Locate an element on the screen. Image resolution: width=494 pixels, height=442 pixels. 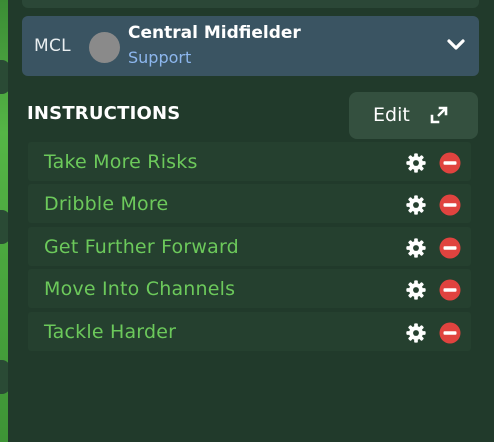
instruction-label: Dribble More is located at coordinates (106, 204).